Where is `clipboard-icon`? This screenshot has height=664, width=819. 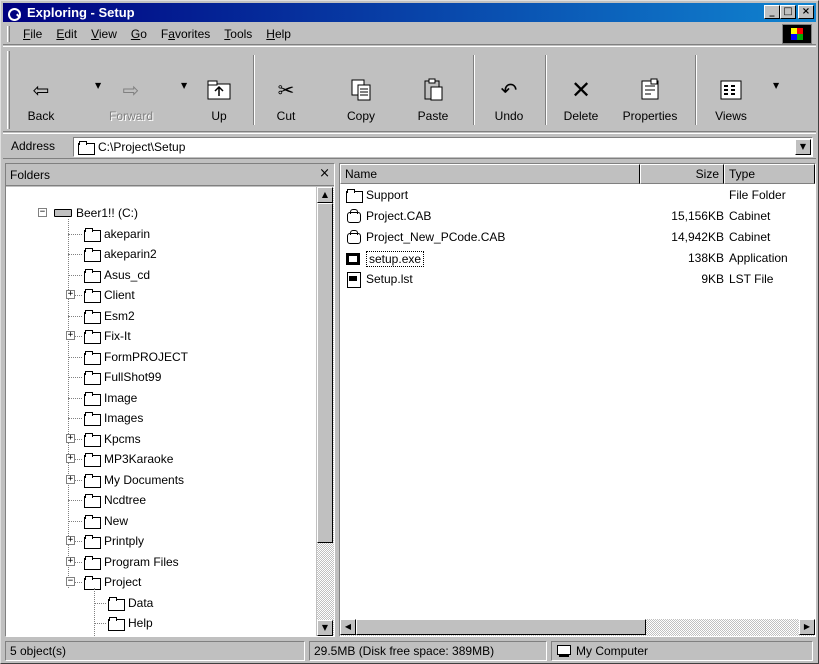
clipboard-icon is located at coordinates (433, 90).